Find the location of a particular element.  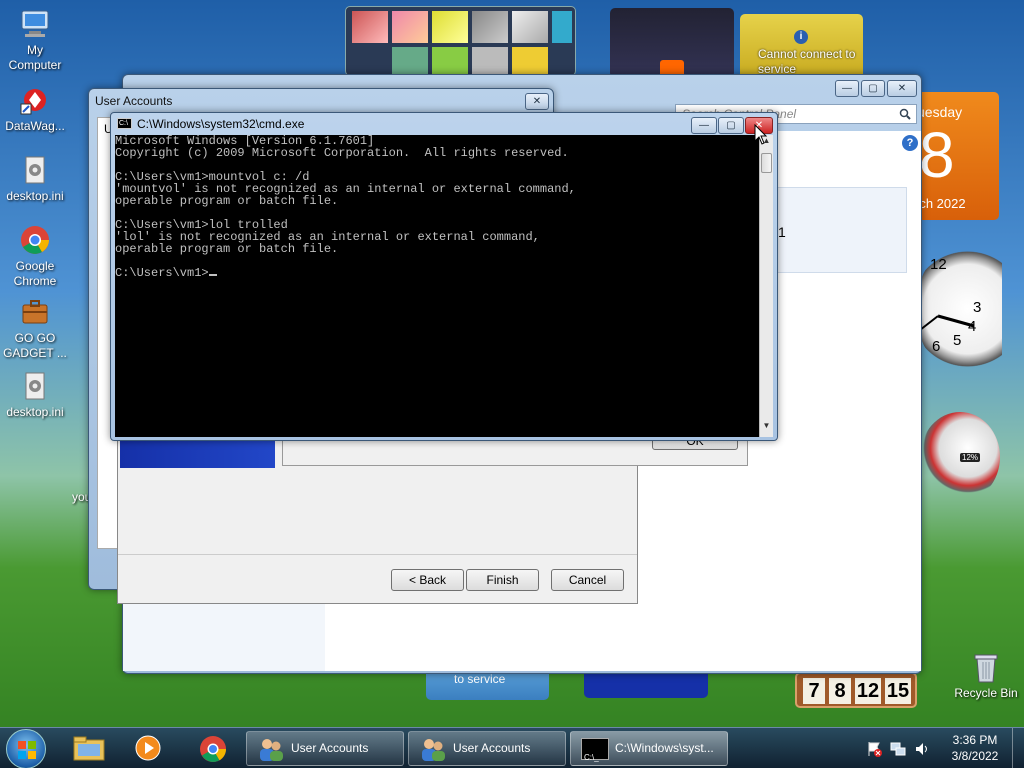

desktop-icon-label: Google Chrome is located at coordinates (35, 273).